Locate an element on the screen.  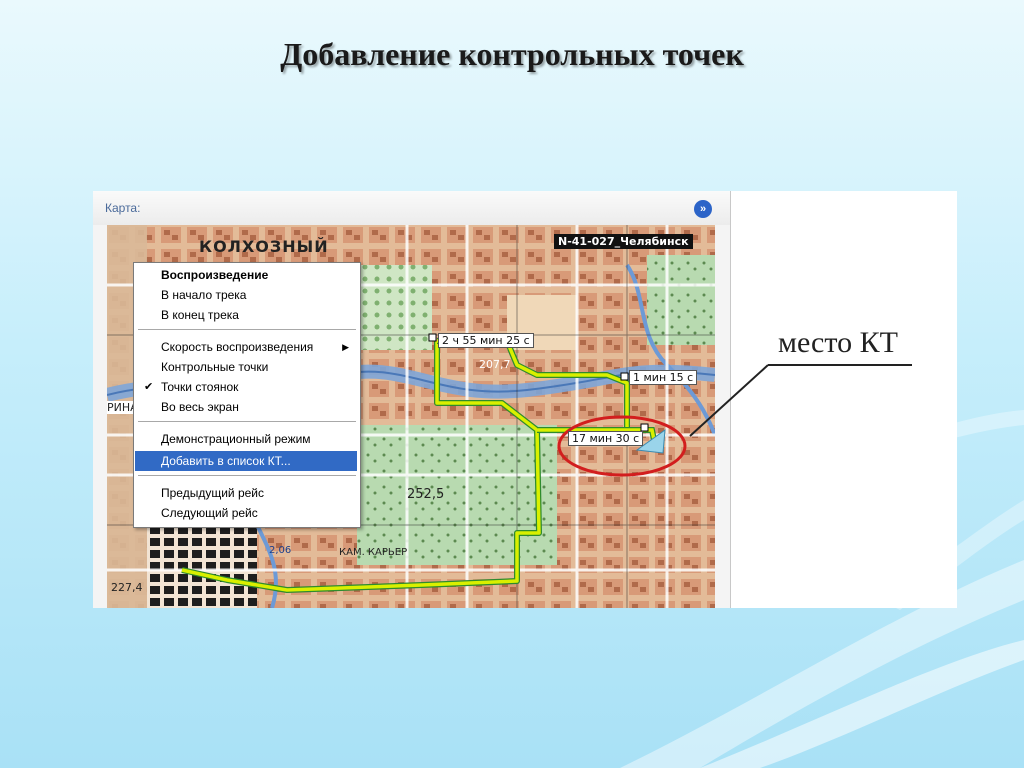
map-label-quarry: КАМ. КАРЬЕР is located at coordinates (373, 552).